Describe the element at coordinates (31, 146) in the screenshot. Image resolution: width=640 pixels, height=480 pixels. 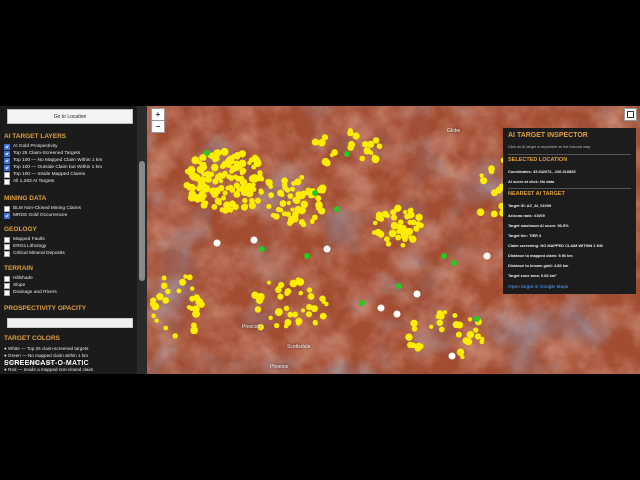
I see `ai-layer-toggle: AI Gold Prospectivity` at that location.